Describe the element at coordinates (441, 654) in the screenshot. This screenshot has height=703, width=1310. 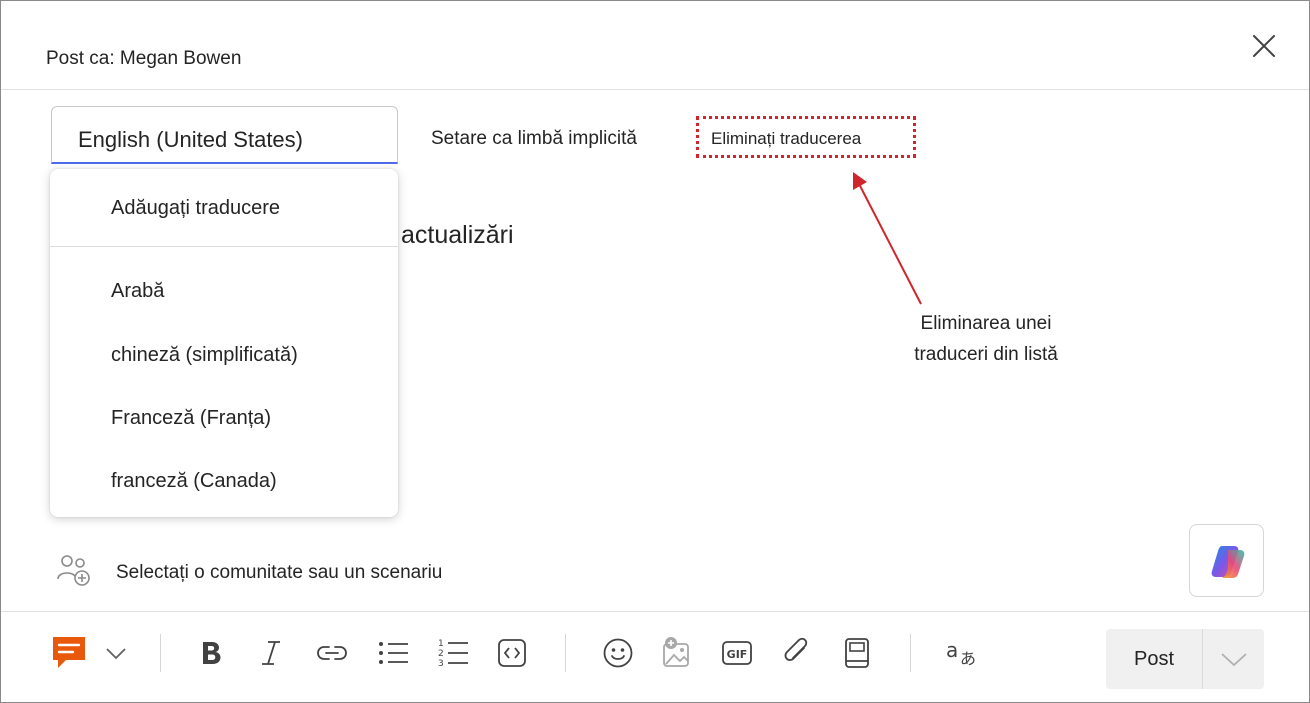
I see `svg-text: 2` at that location.